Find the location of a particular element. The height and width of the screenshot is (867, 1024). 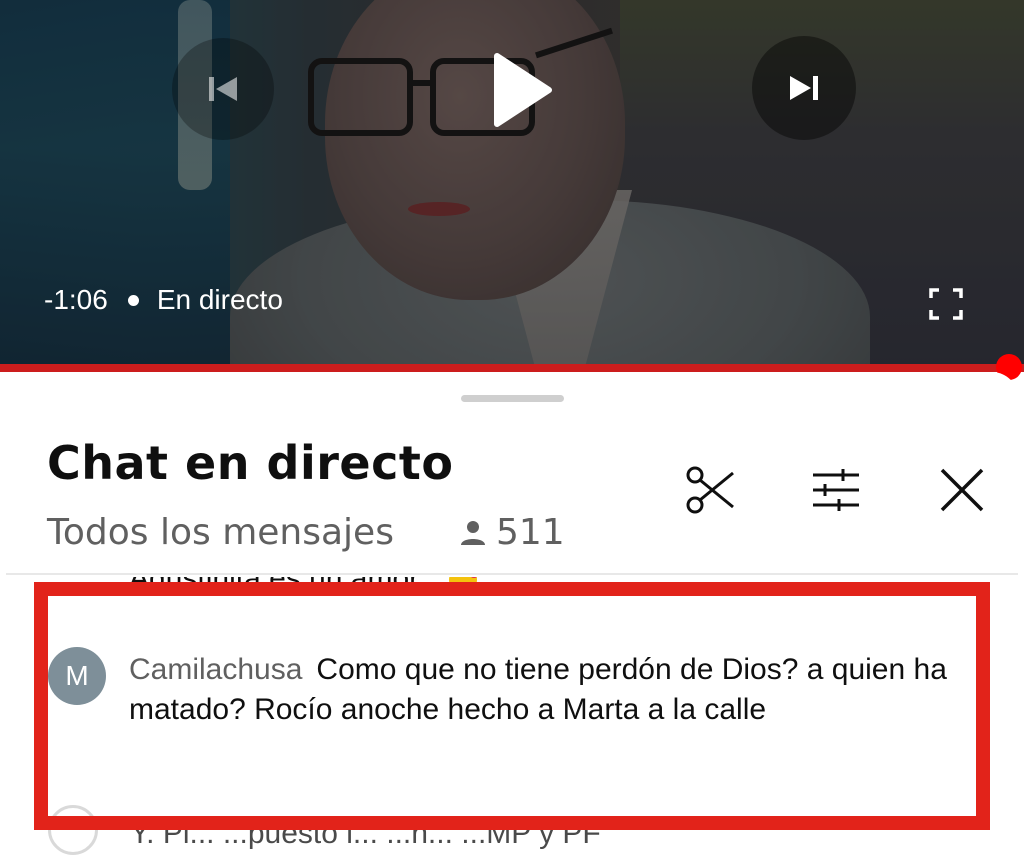

person-icon is located at coordinates (473, 532).